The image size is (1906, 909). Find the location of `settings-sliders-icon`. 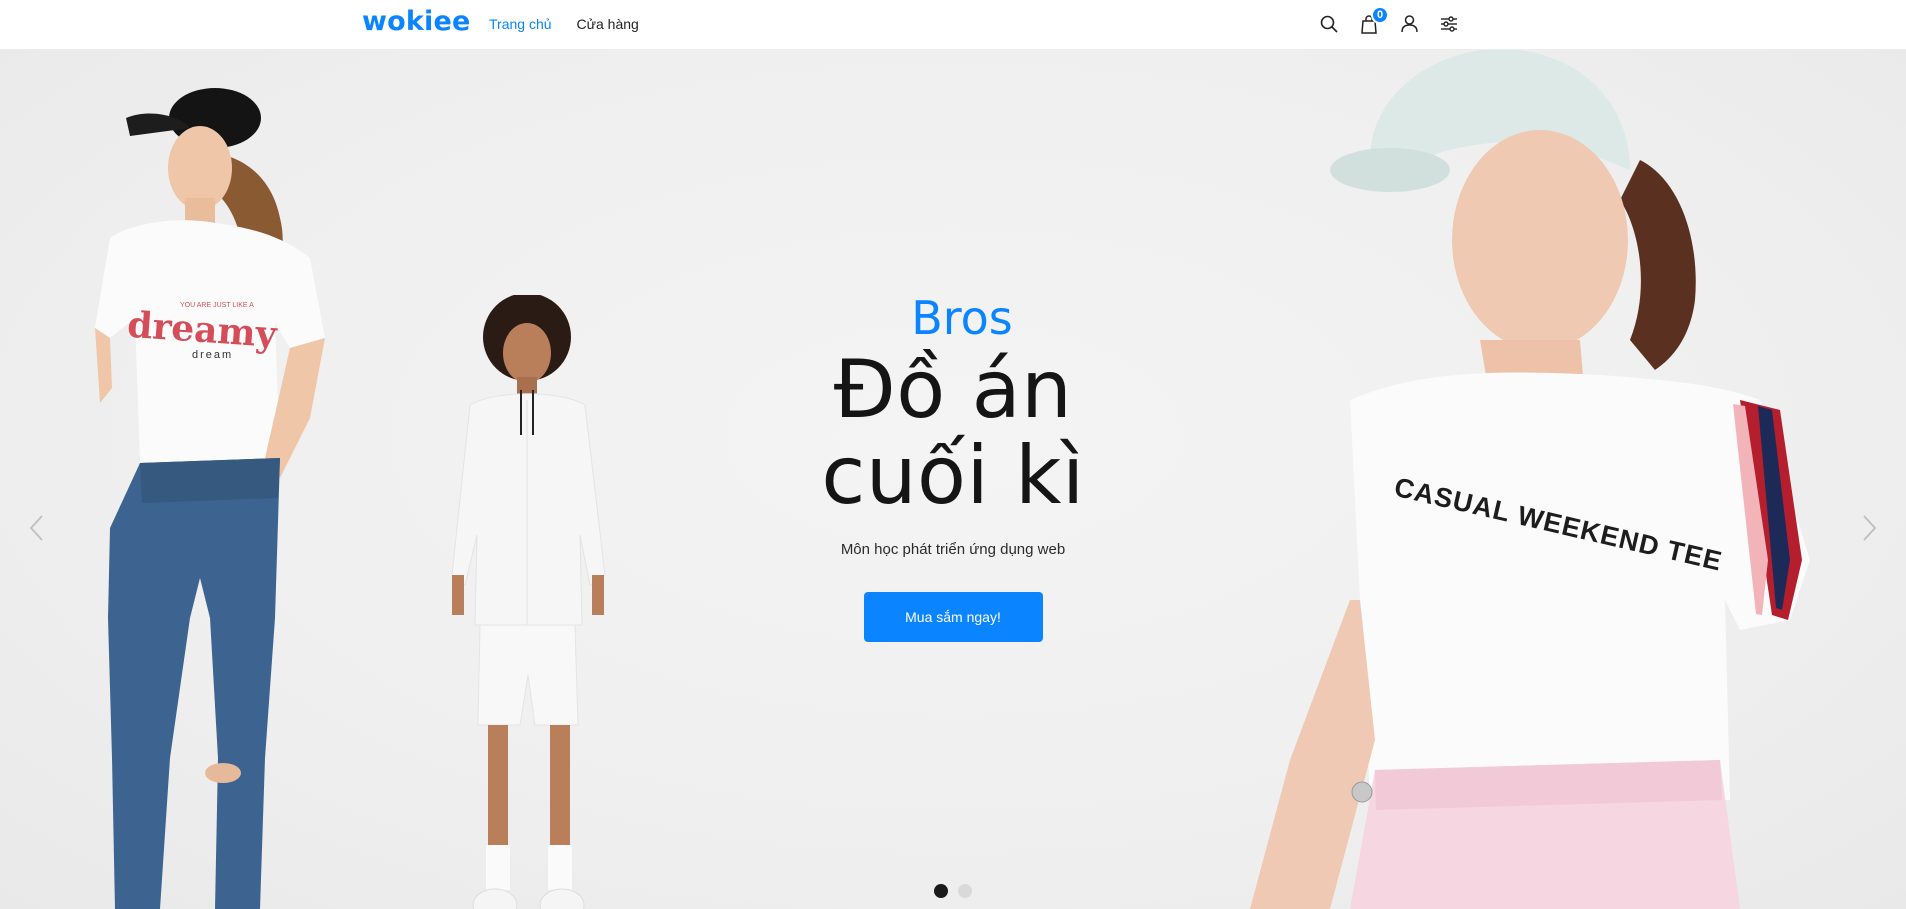

settings-sliders-icon is located at coordinates (1449, 24).